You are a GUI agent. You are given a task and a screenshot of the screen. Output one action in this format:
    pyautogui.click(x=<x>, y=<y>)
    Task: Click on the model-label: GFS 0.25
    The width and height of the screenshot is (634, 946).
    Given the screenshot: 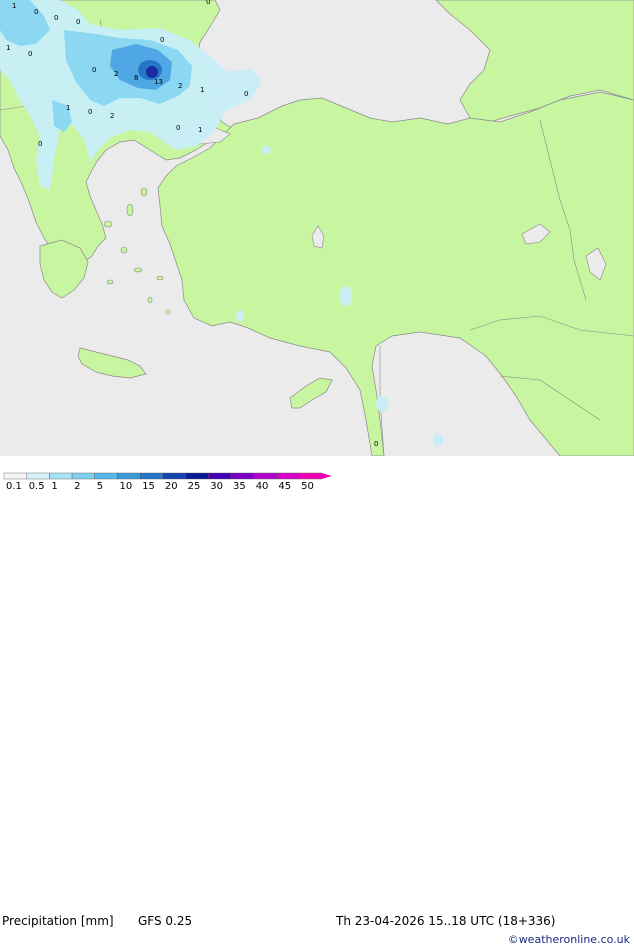 What is the action you would take?
    pyautogui.click(x=165, y=921)
    